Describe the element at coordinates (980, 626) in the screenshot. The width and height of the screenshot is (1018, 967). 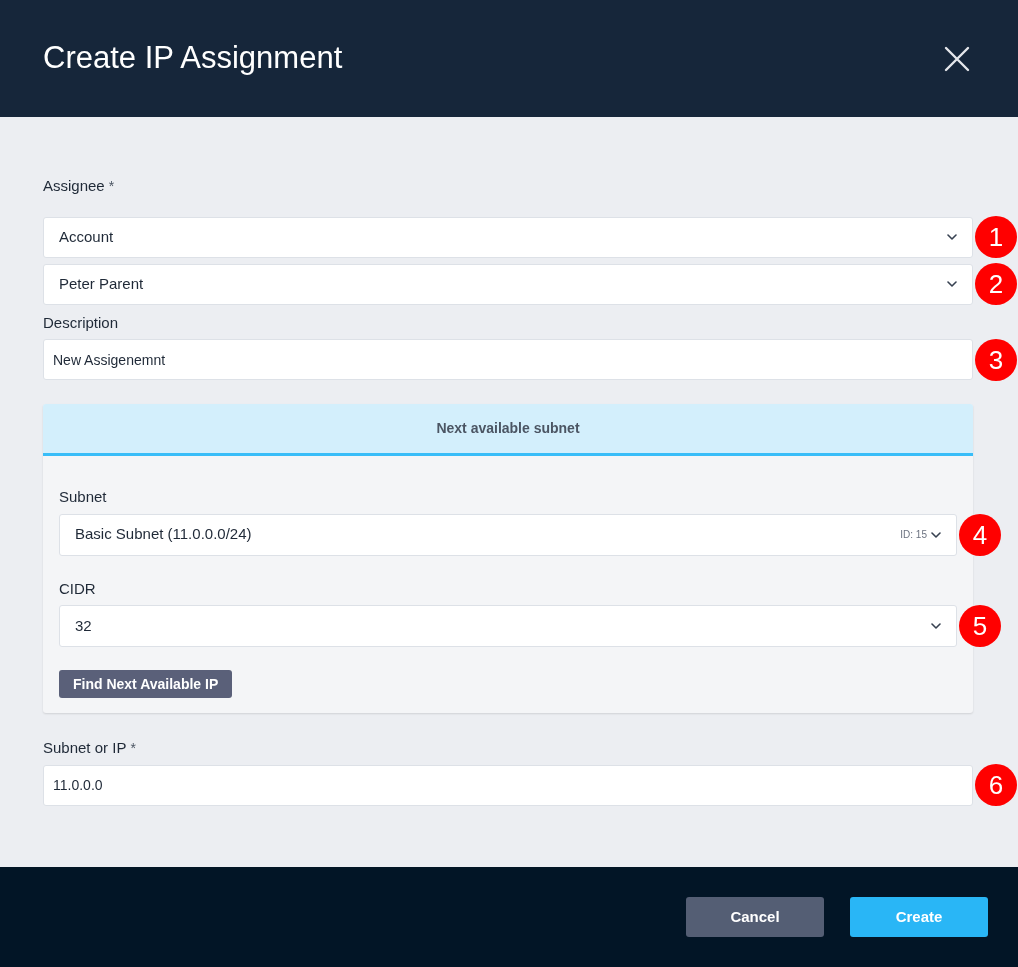
I see `number-marker: 5` at that location.